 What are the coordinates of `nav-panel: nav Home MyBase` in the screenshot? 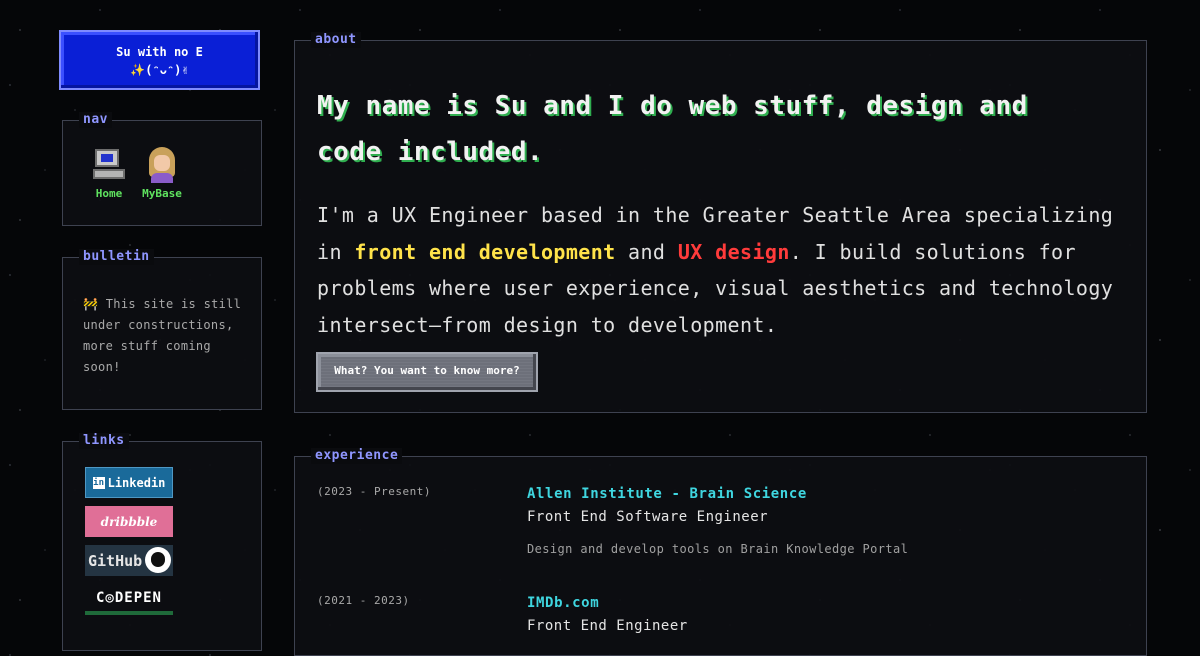 It's located at (162, 169).